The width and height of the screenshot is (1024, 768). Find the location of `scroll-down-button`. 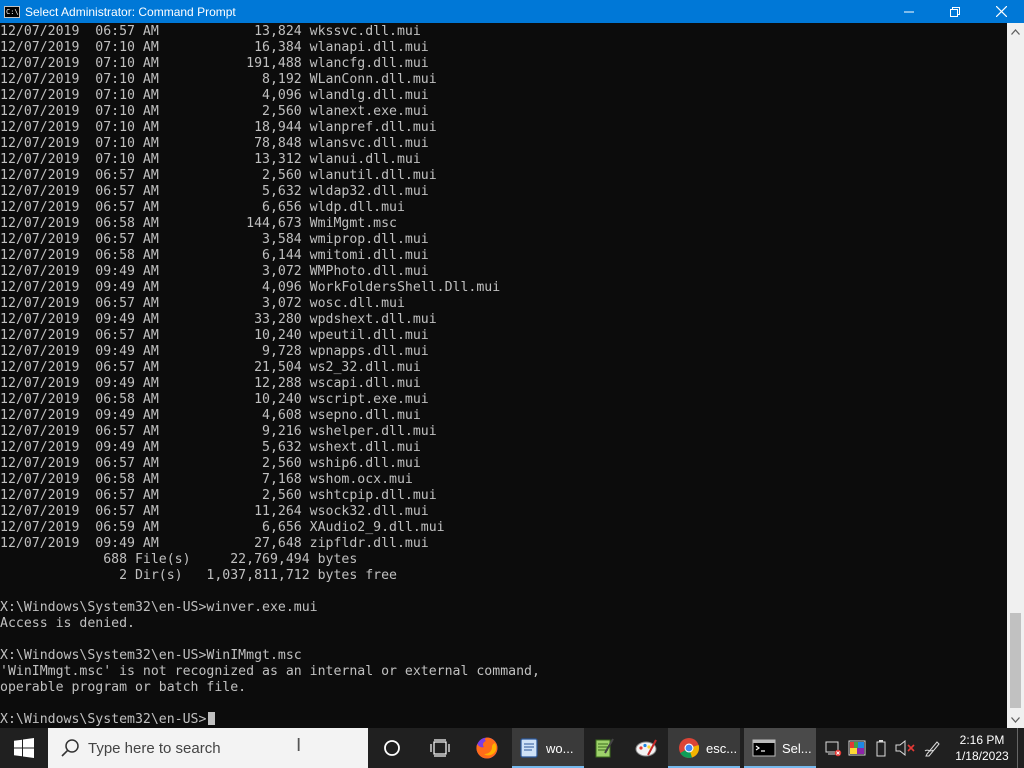

scroll-down-button is located at coordinates (1015, 719).